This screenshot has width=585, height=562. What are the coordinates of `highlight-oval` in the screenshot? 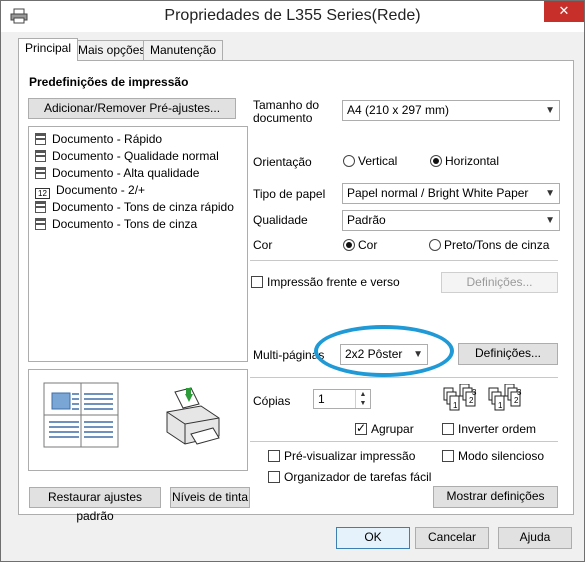 It's located at (384, 351).